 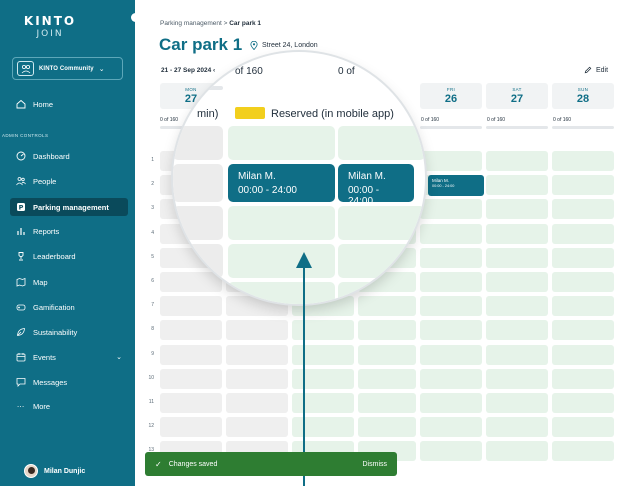 I want to click on sidebar-item-gamification: Gamification, so click(x=69, y=307).